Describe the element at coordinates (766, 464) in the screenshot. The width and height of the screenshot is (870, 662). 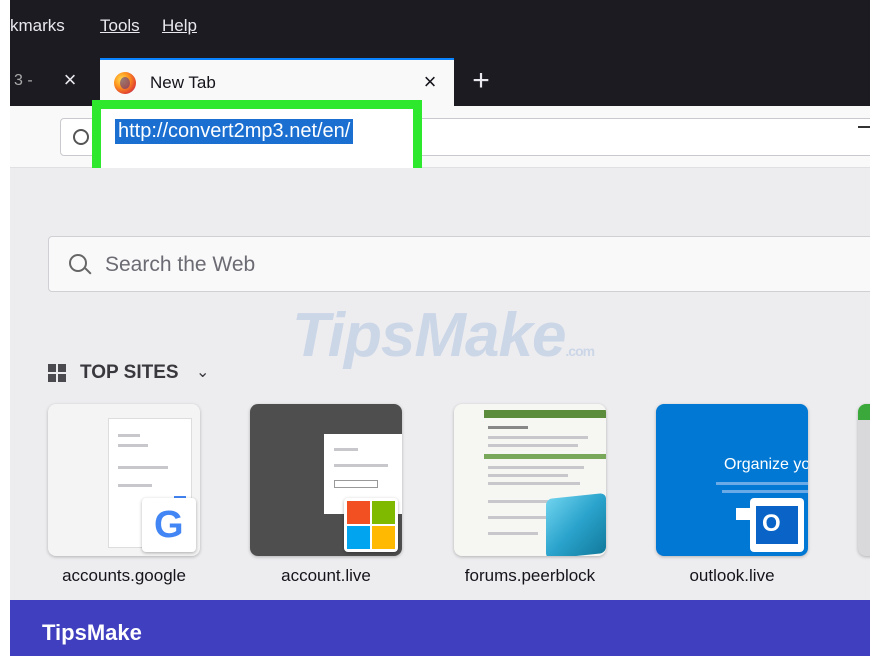
I see `outlook-thumb-text: Organize yo` at that location.